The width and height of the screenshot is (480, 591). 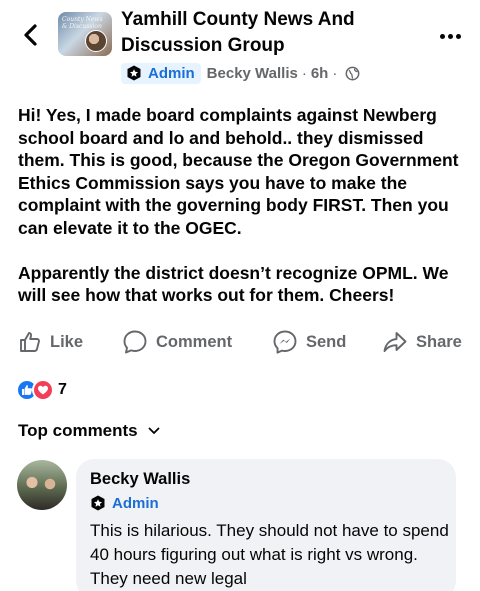 I want to click on share-button: Share, so click(x=422, y=342).